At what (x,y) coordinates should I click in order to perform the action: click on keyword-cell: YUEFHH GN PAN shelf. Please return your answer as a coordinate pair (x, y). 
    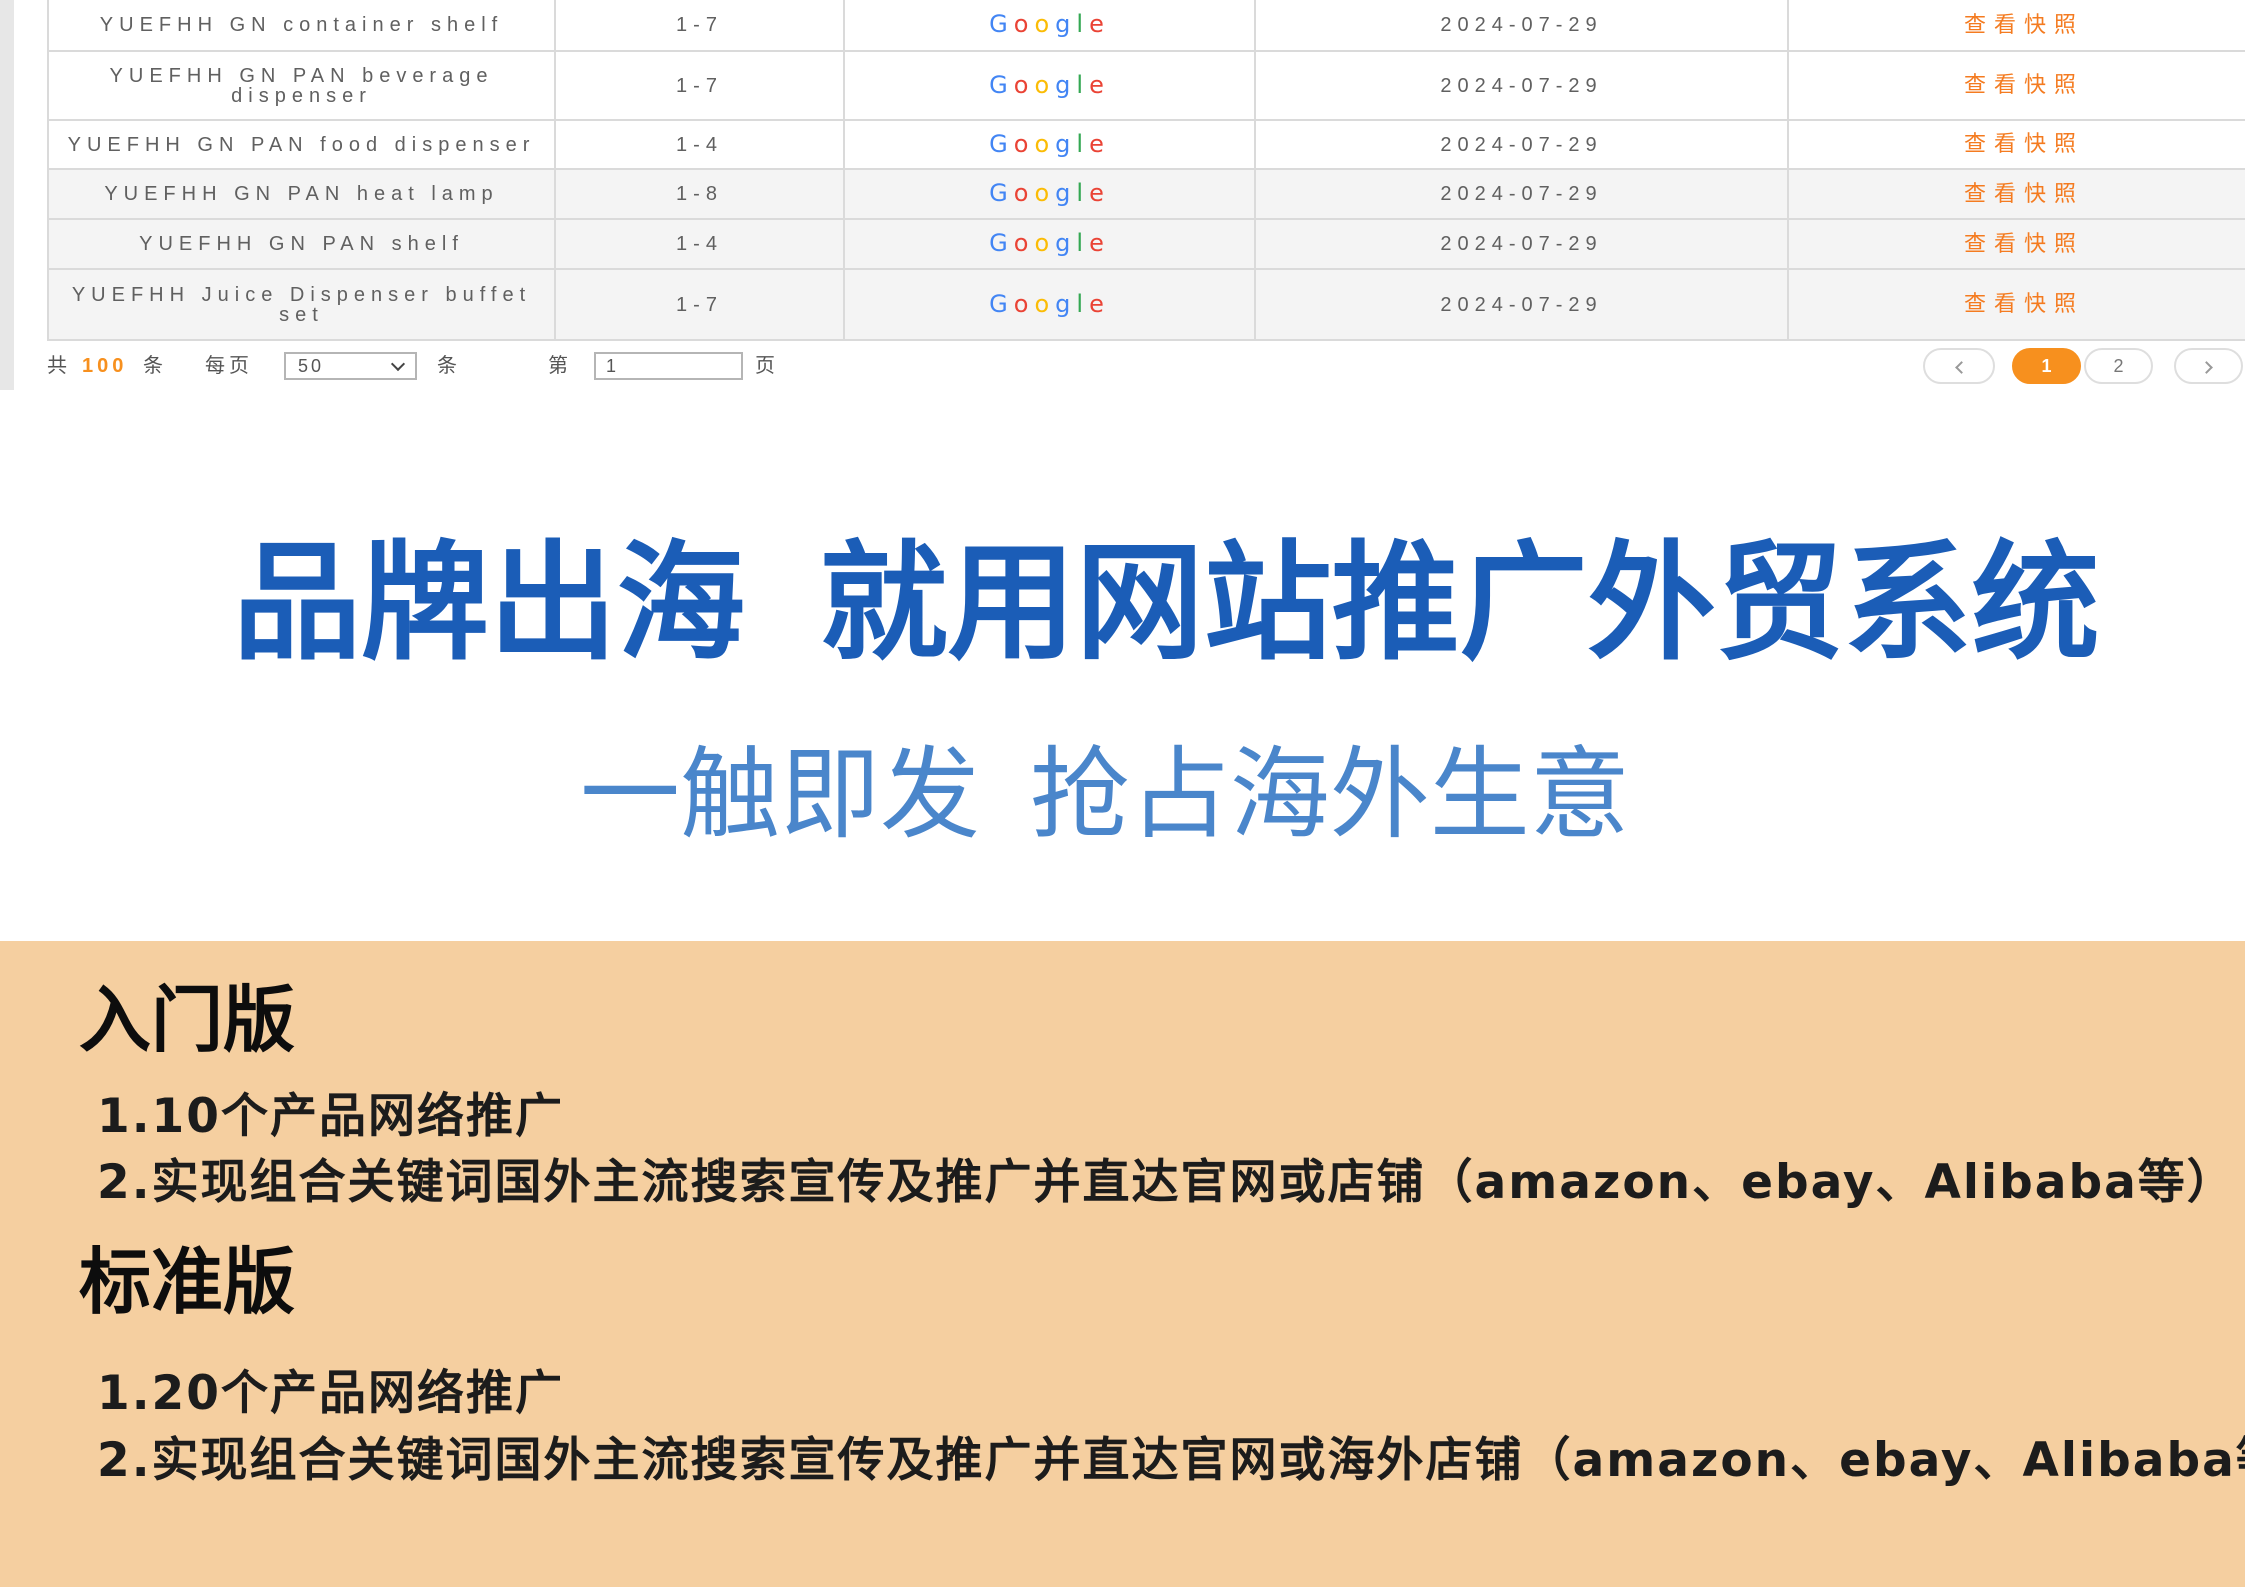
    Looking at the image, I should click on (301, 244).